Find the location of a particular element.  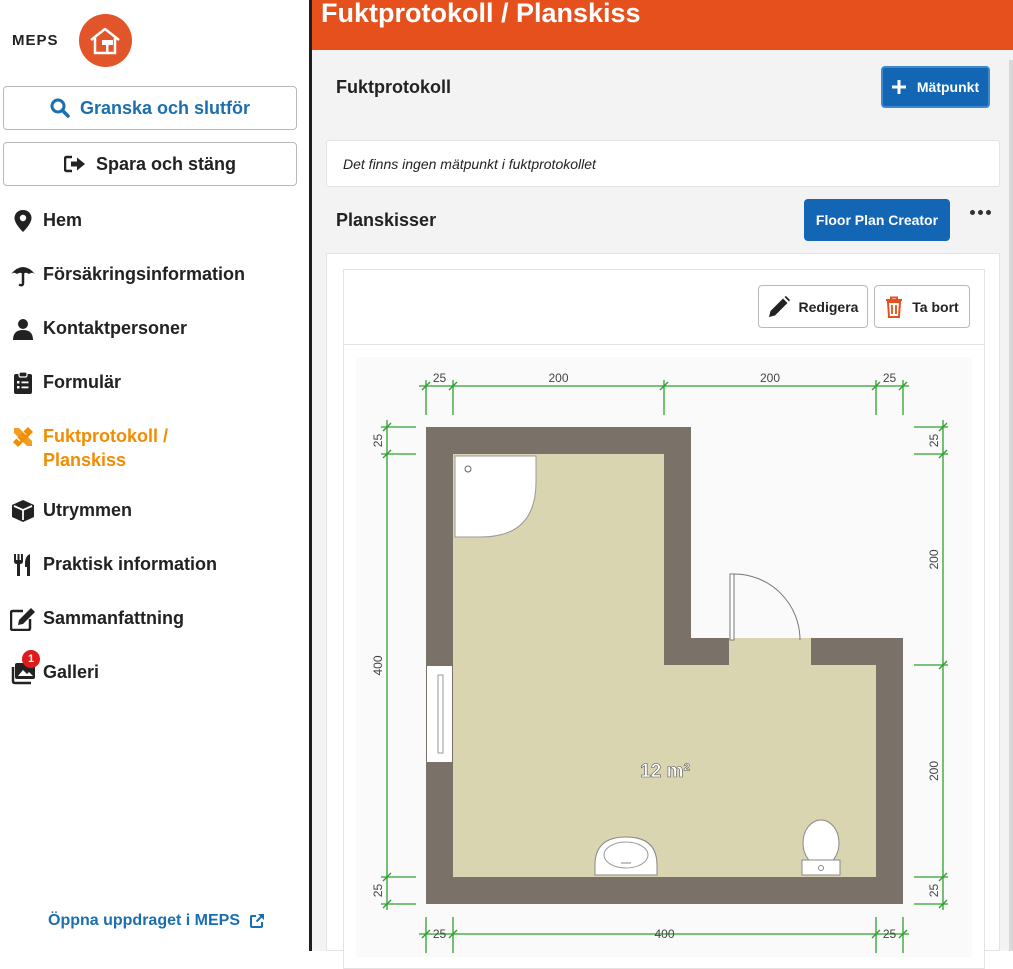

sidebar-item-practical-info: Praktisk information is located at coordinates (113, 565).